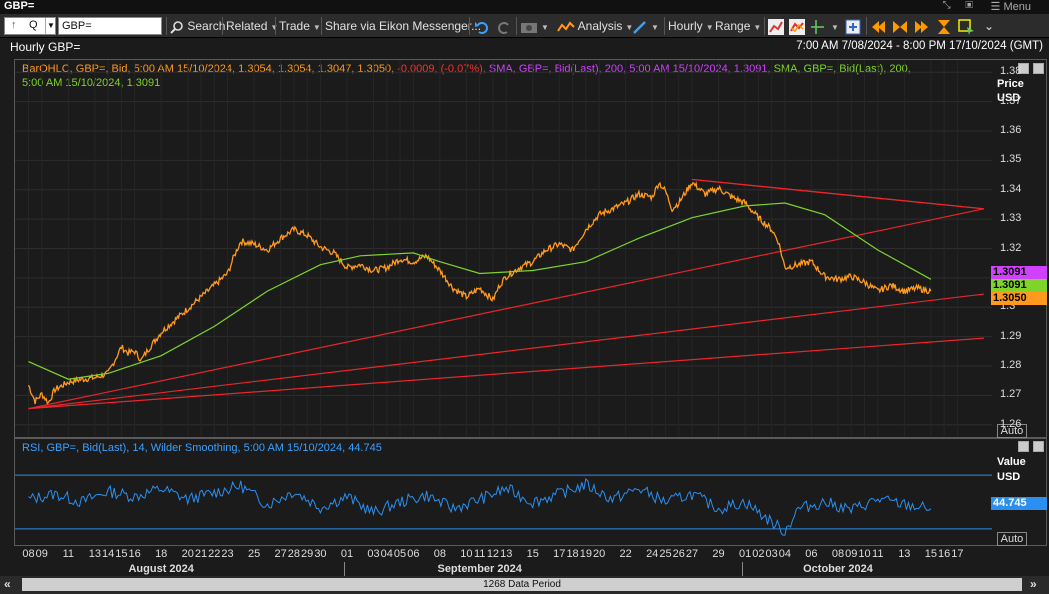 The image size is (1049, 594). Describe the element at coordinates (1011, 100) in the screenshot. I see `price-tick-label: 1.37` at that location.